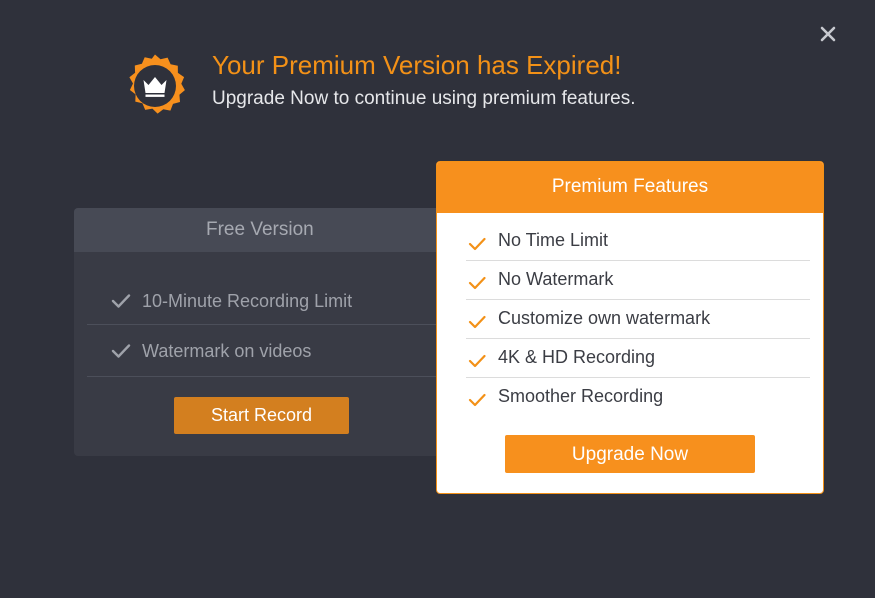  Describe the element at coordinates (556, 279) in the screenshot. I see `premium-feature-label: No Watermark` at that location.